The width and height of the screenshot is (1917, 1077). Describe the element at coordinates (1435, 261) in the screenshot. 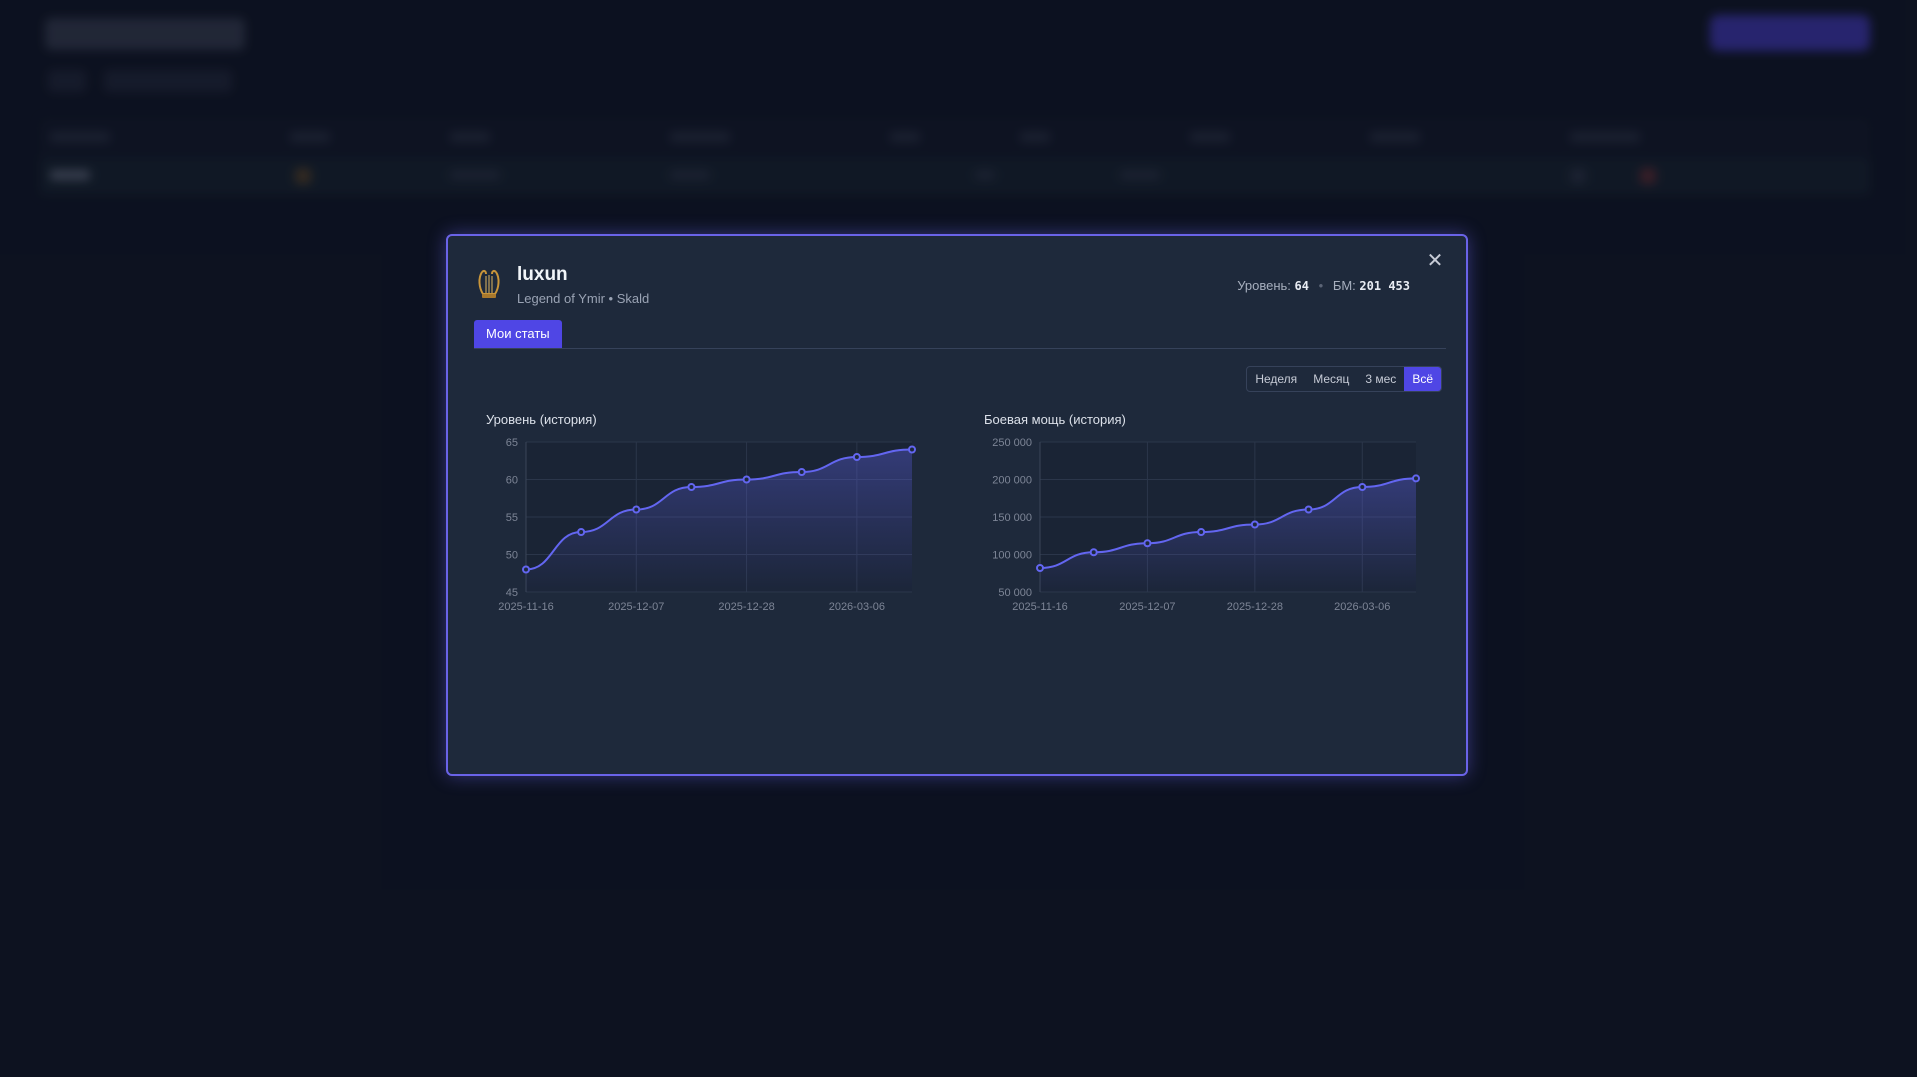

I see `close-icon: ✕` at that location.